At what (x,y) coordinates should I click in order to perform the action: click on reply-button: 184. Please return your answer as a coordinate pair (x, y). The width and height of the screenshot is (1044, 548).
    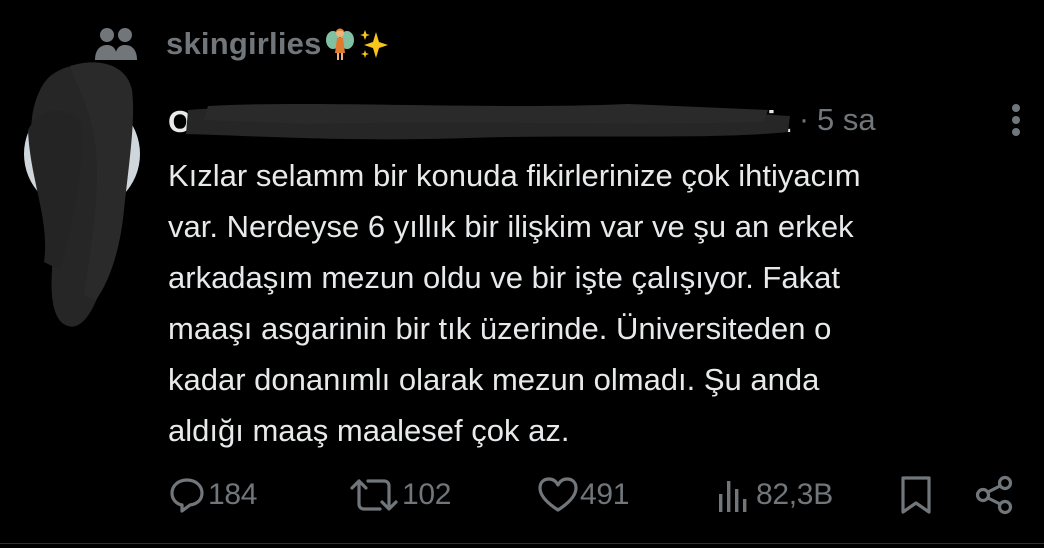
    Looking at the image, I should click on (212, 495).